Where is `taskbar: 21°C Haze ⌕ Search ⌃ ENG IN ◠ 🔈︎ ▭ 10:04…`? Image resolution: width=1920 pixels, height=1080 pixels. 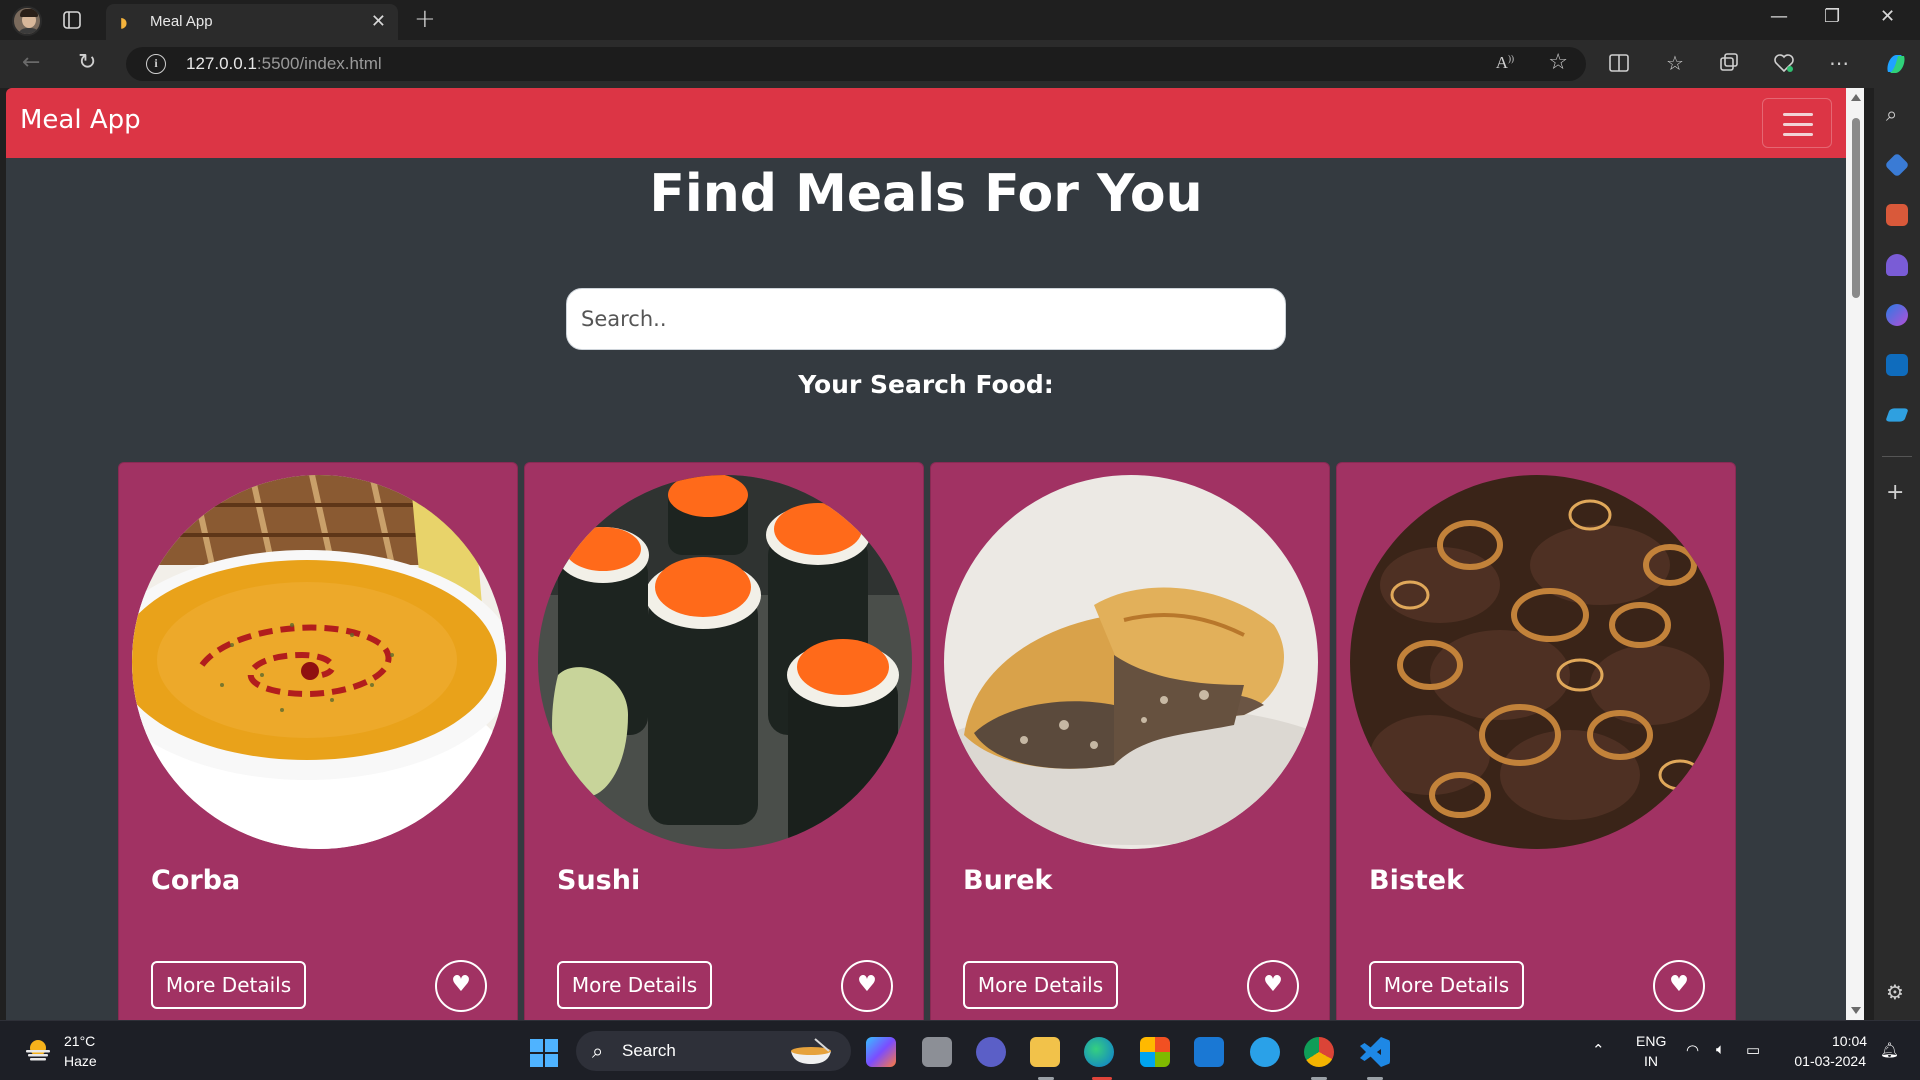 taskbar: 21°C Haze ⌕ Search ⌃ ENG IN ◠ 🔈︎ ▭ 10:04… is located at coordinates (960, 1050).